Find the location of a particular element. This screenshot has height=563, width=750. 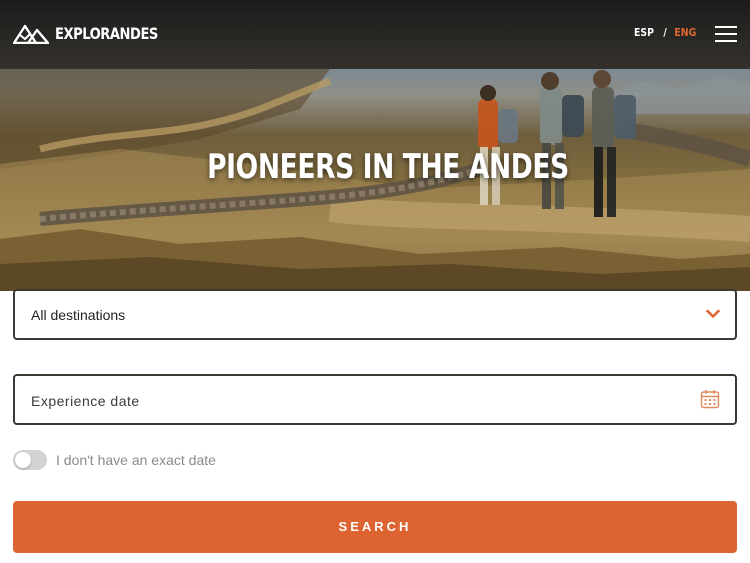

search-button: SEARCH is located at coordinates (375, 527).